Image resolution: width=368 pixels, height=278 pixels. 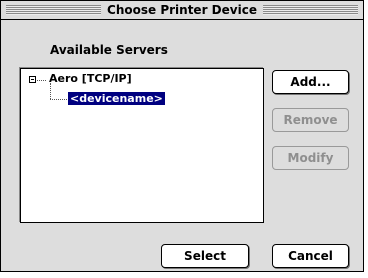 I want to click on server-name: Aero [TCP/IP], so click(x=90, y=78).